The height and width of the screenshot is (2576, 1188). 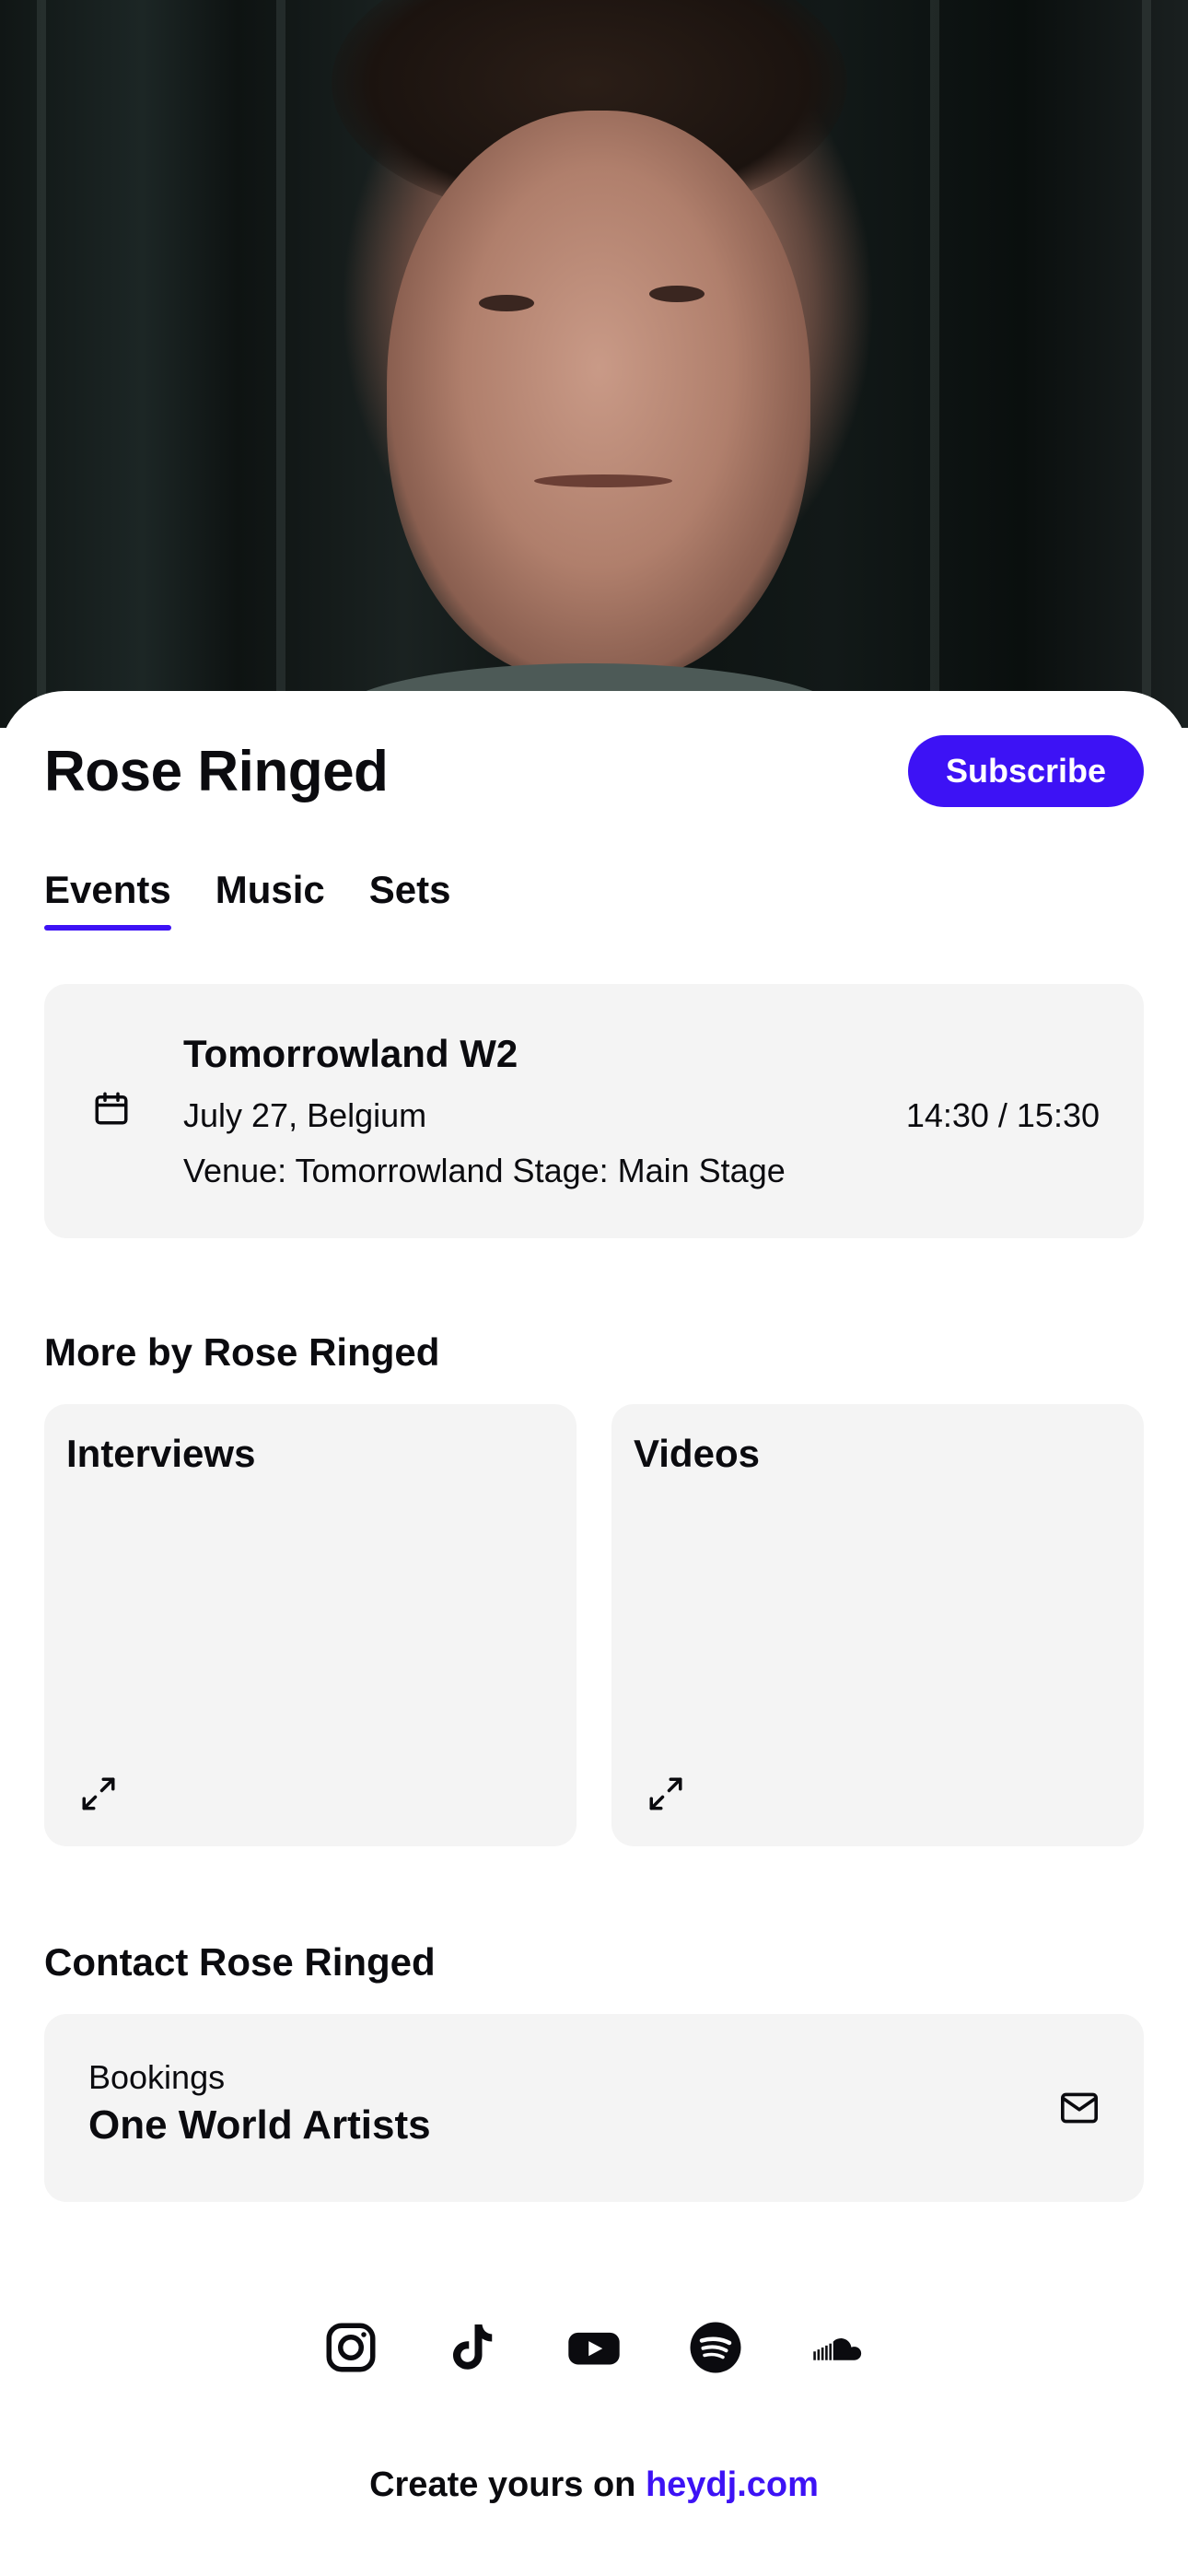 I want to click on more-section-title: More by Rose Ringed, so click(x=242, y=1352).